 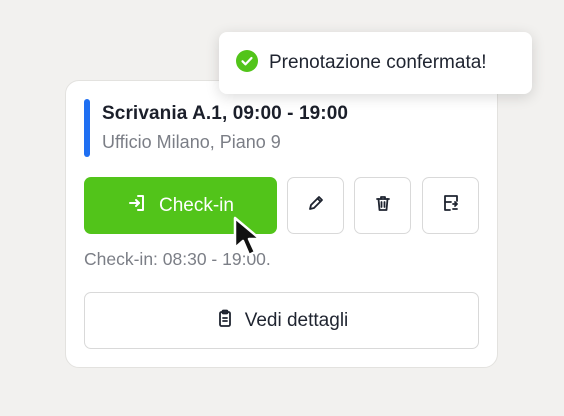 I want to click on toast-message: Prenotazione confermata!, so click(x=378, y=62).